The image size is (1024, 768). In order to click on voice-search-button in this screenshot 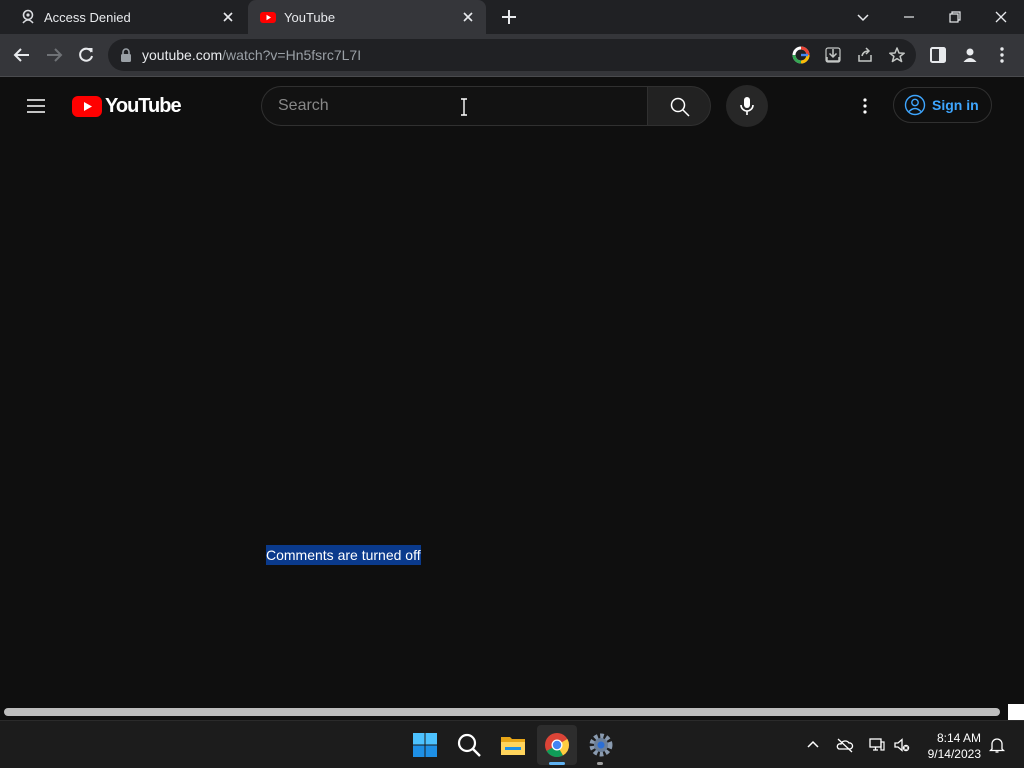, I will do `click(747, 106)`.